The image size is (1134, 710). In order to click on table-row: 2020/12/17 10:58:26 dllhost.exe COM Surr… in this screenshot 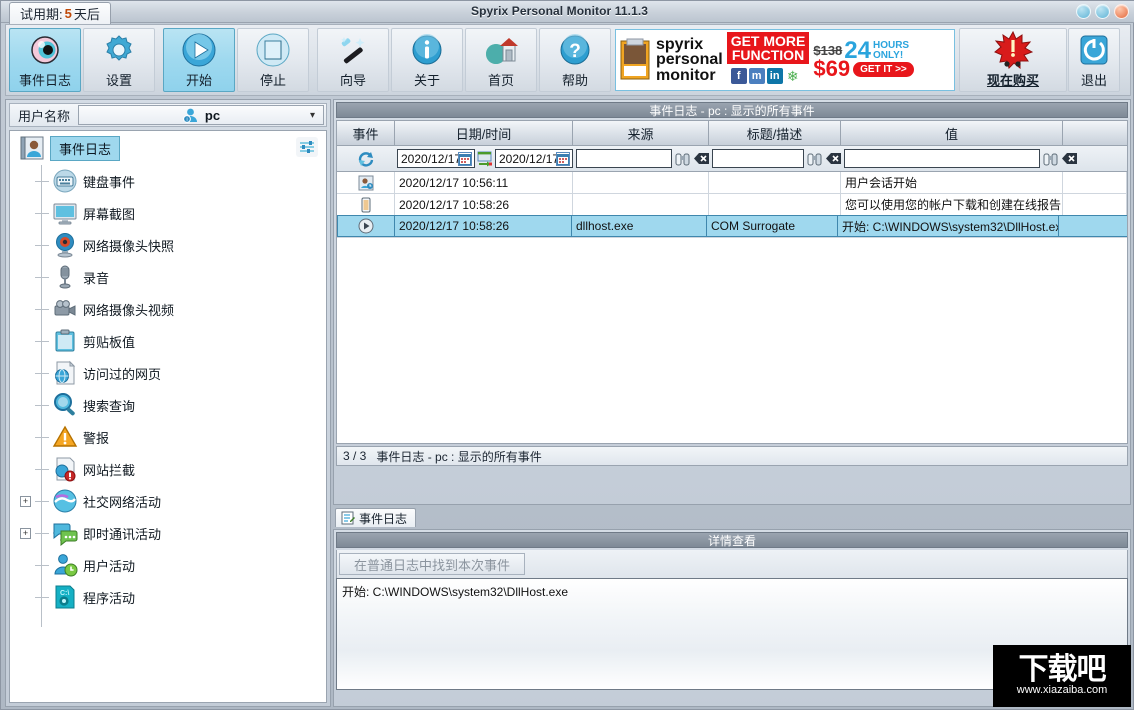, I will do `click(732, 226)`.